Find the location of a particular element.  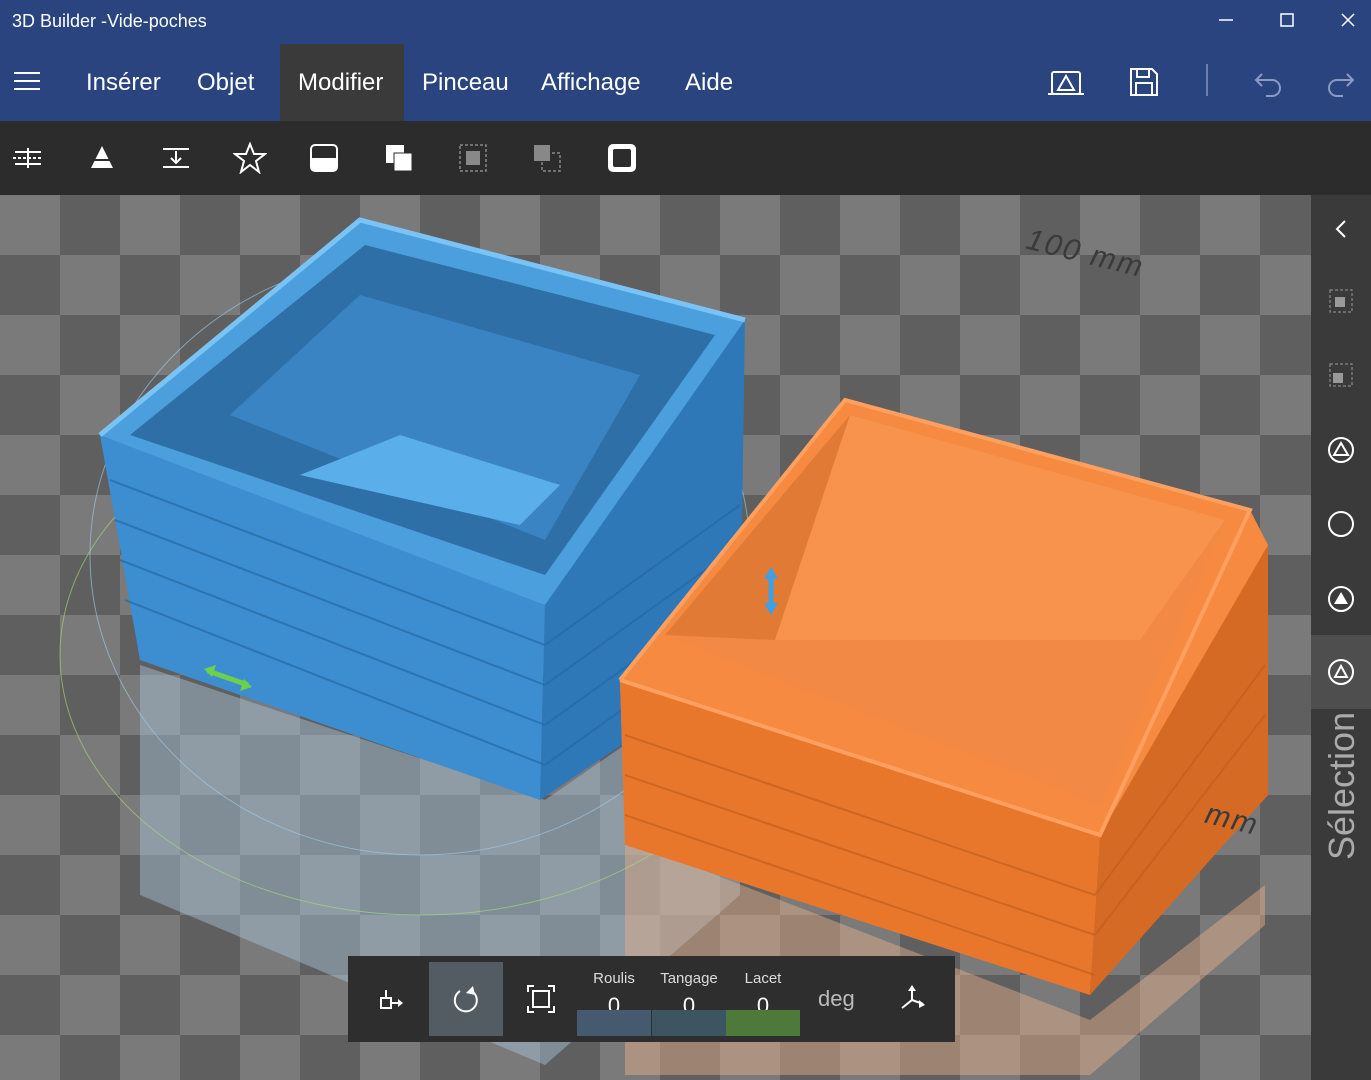

move-button is located at coordinates (391, 999).